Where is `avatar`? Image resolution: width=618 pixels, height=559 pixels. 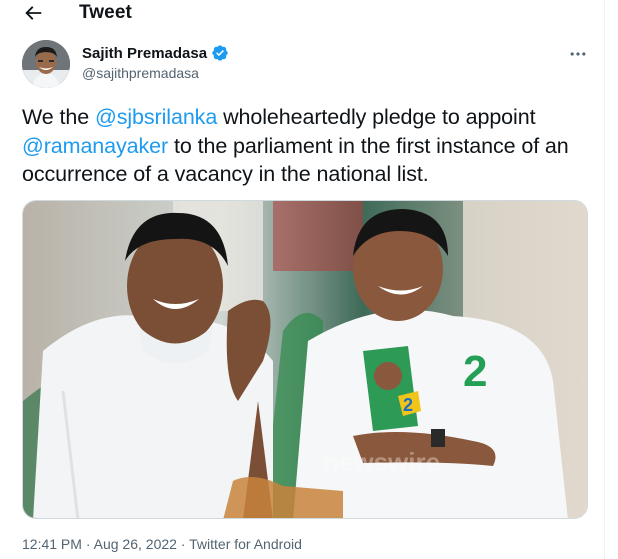 avatar is located at coordinates (46, 64).